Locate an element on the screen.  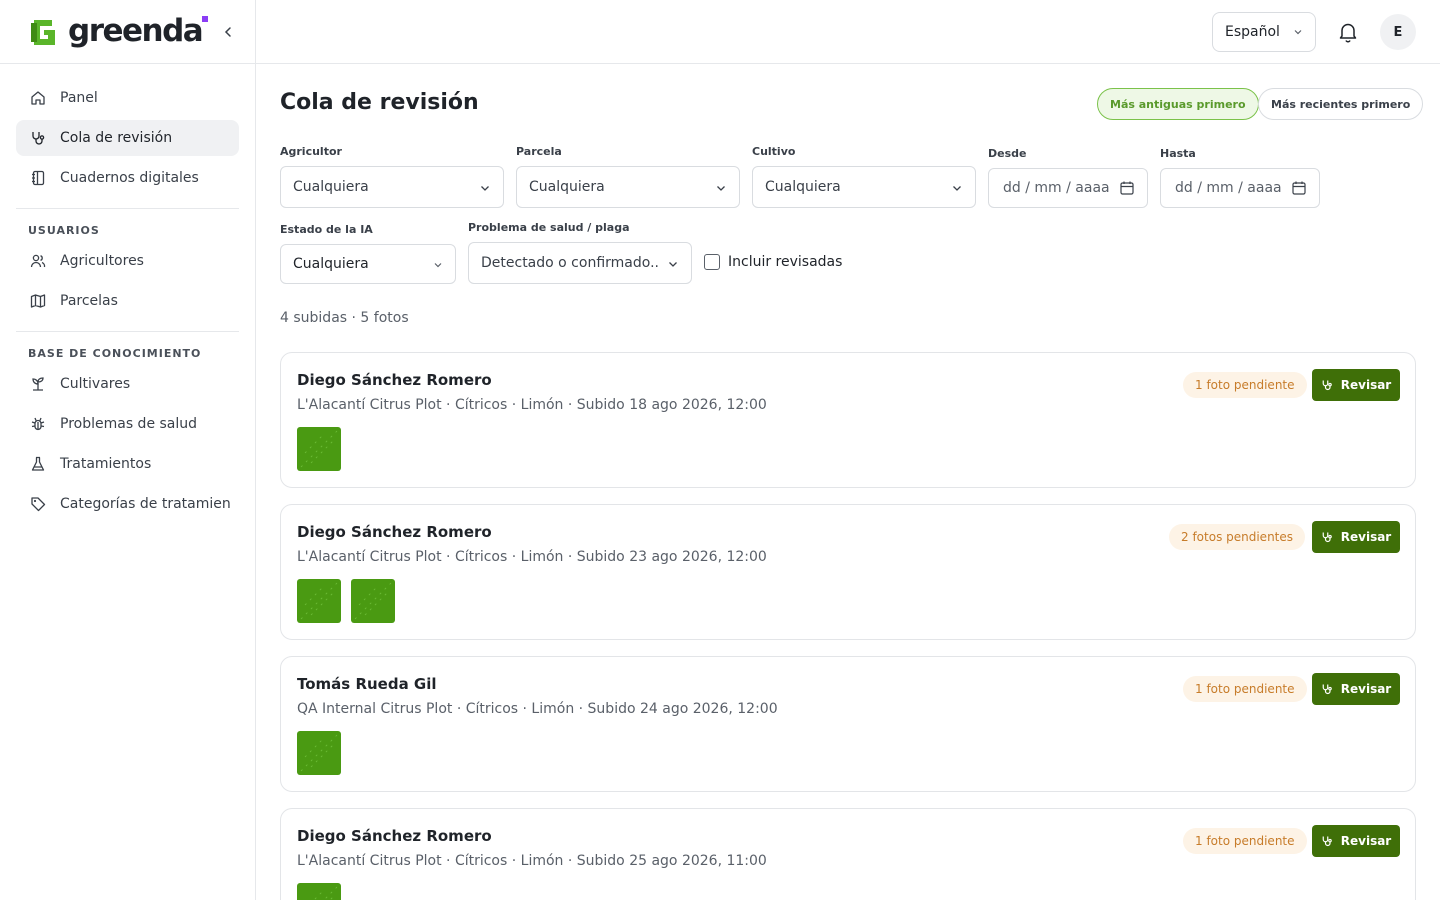
farmer-filter-label: Agricultor is located at coordinates (311, 151).